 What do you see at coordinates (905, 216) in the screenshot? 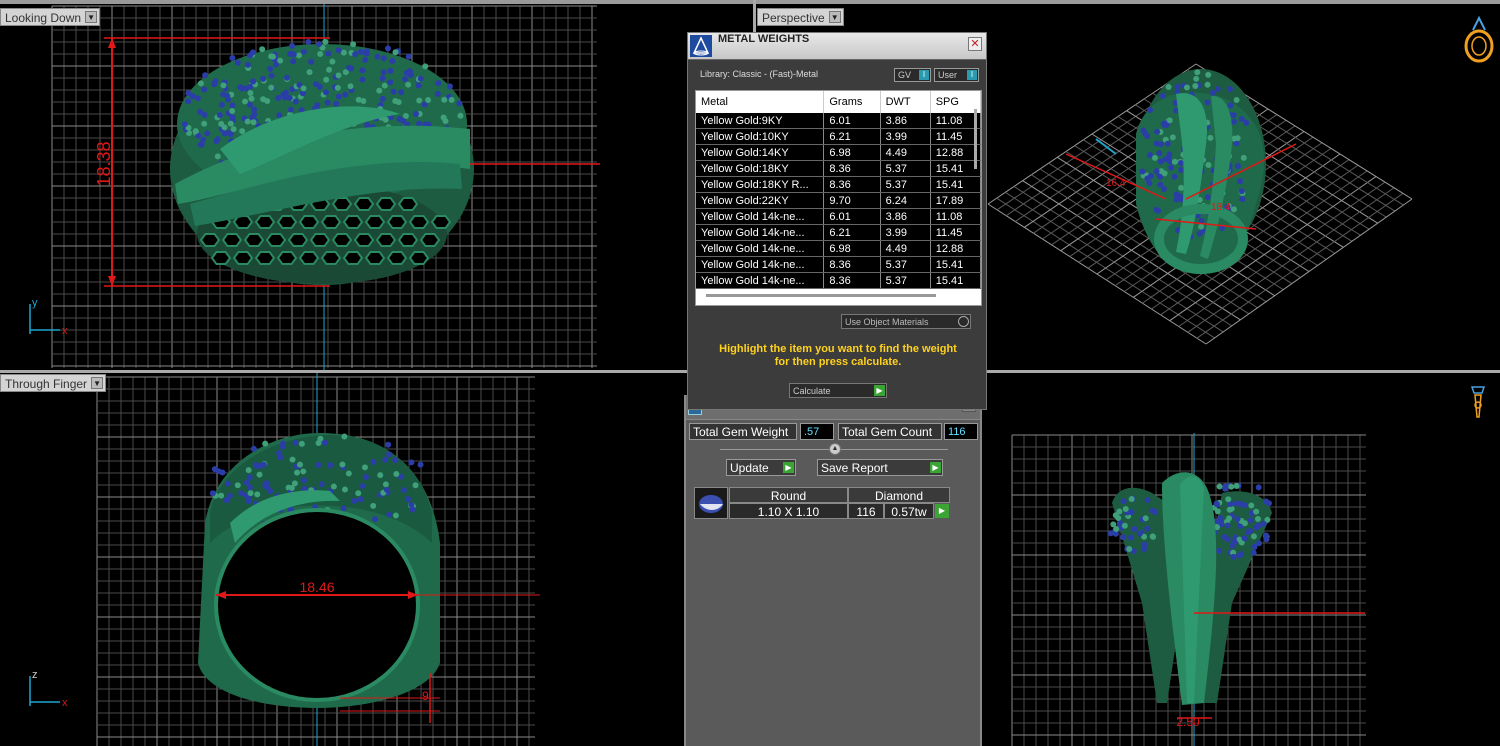
I see `table-cell: 3.86` at bounding box center [905, 216].